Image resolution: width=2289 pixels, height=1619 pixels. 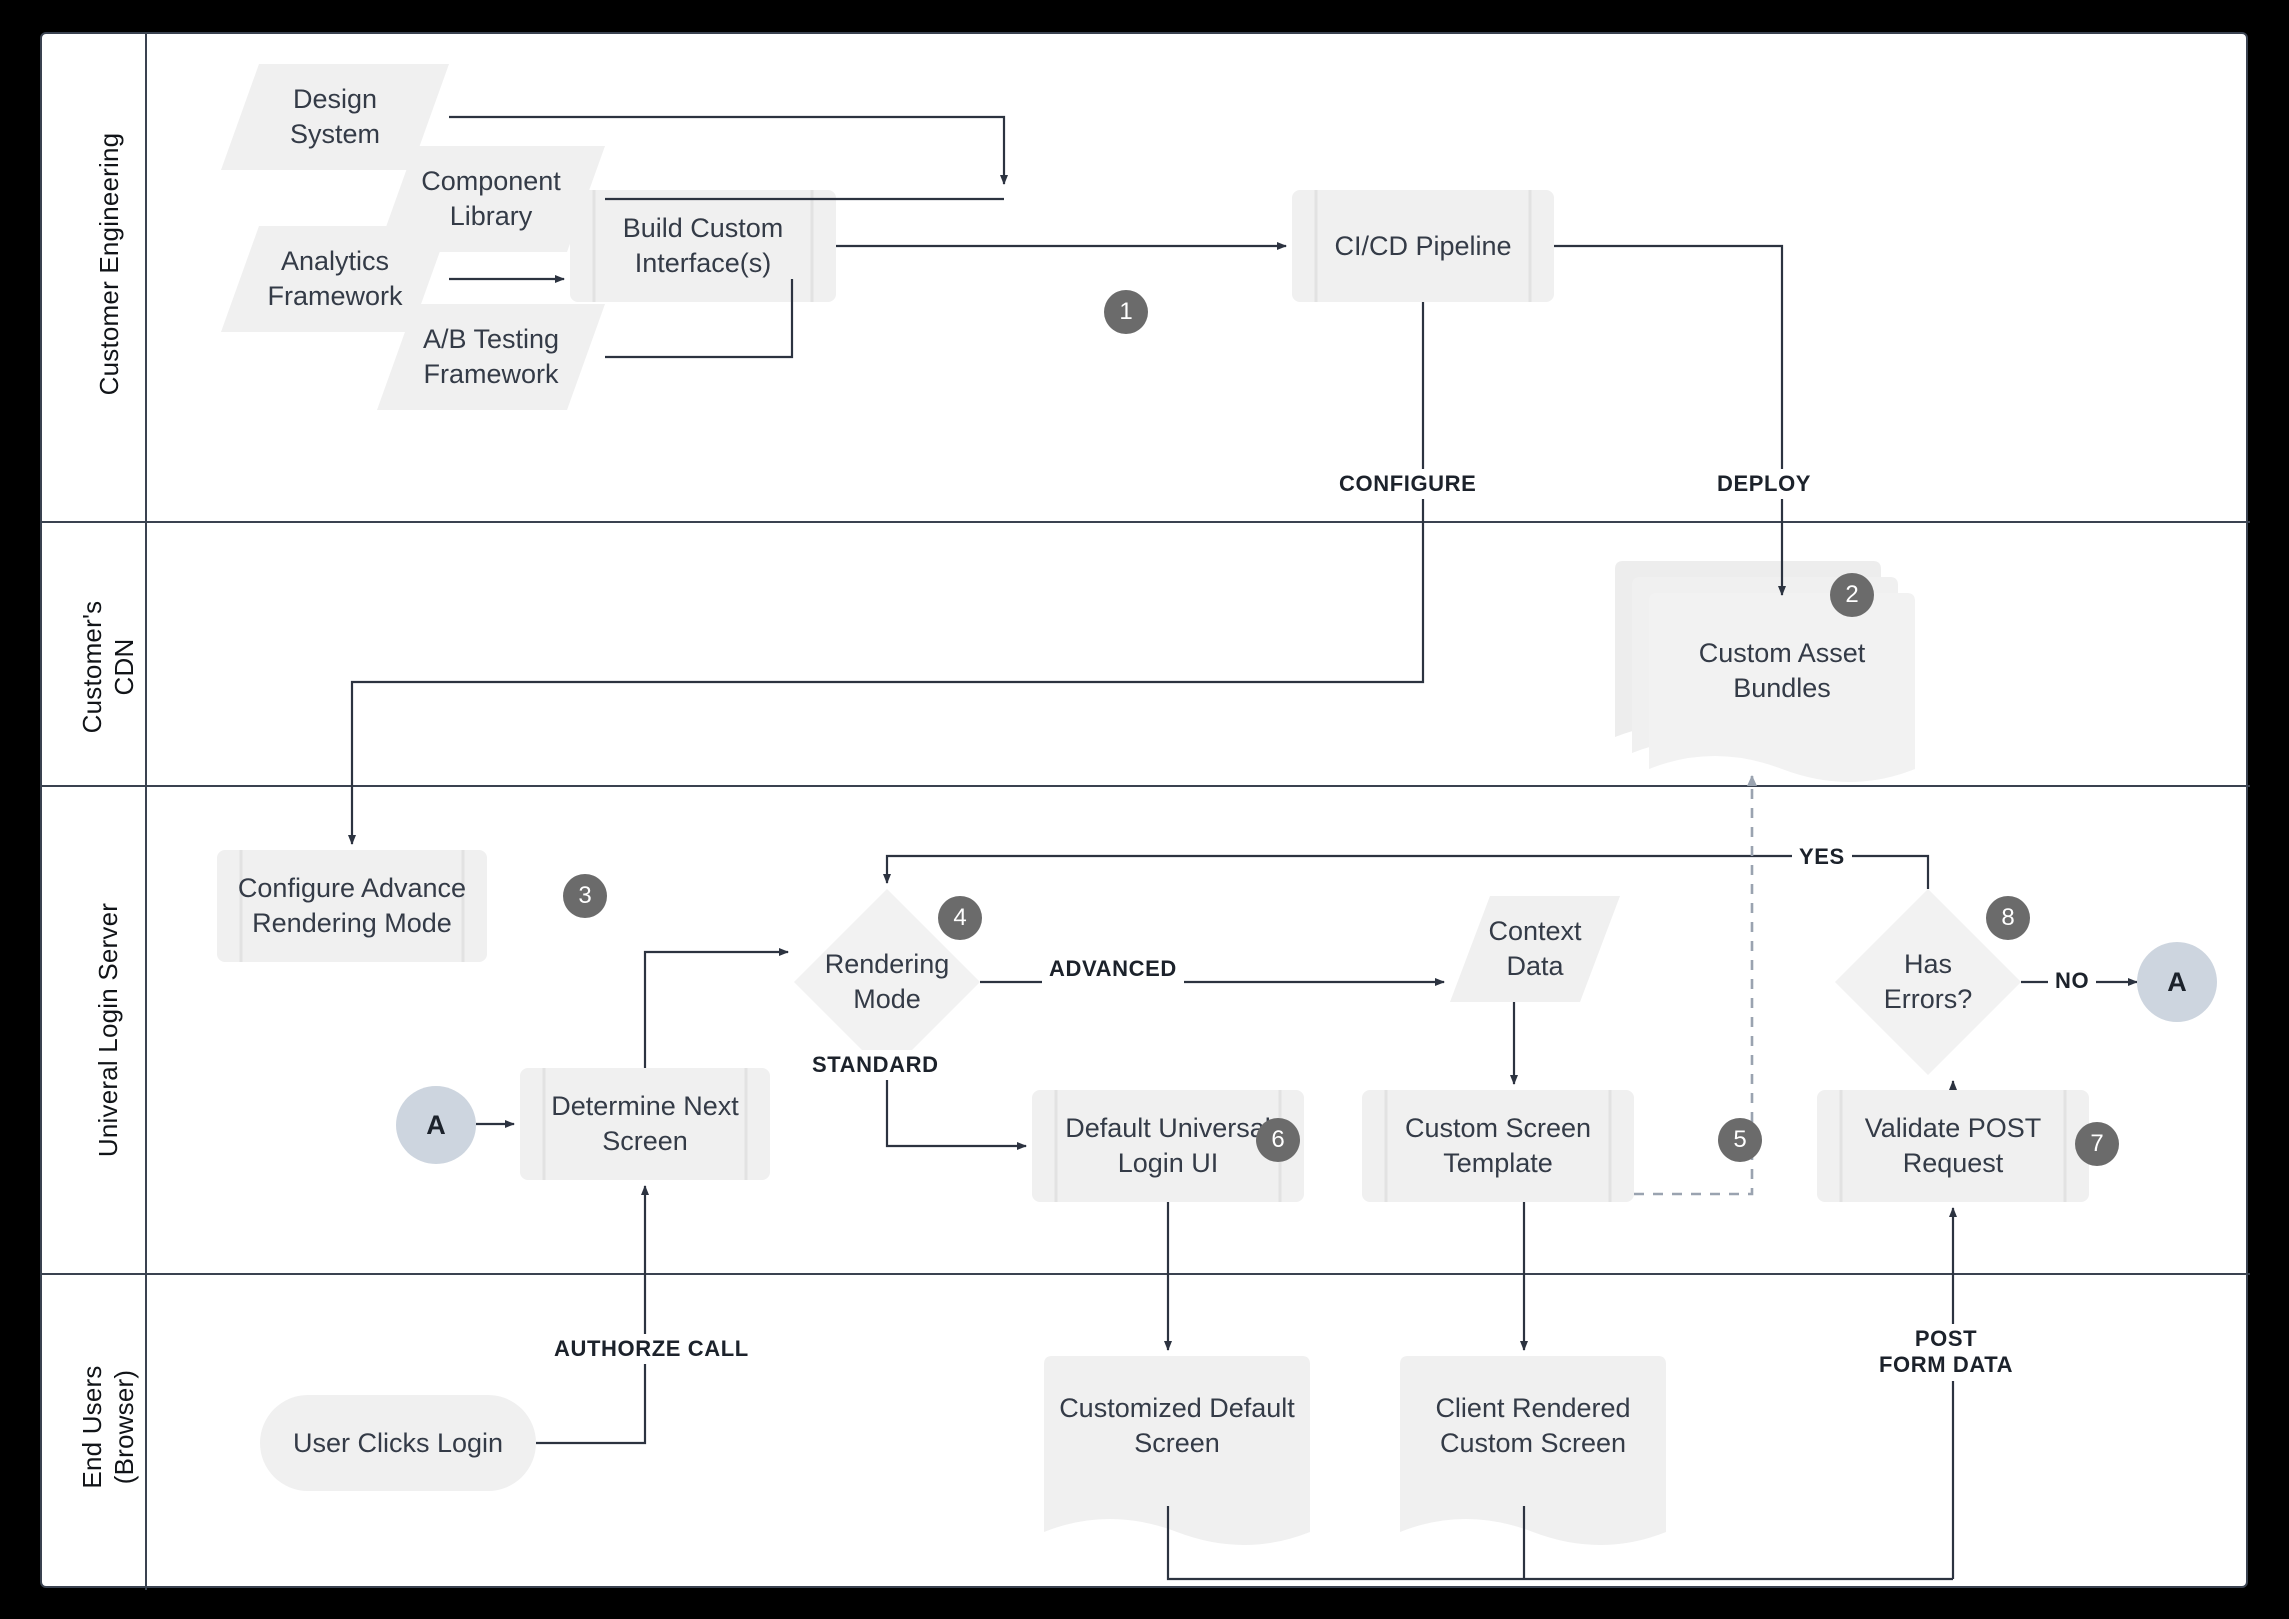 I want to click on node-build-custom-interfaces: Build Custom Interface(s), so click(x=703, y=246).